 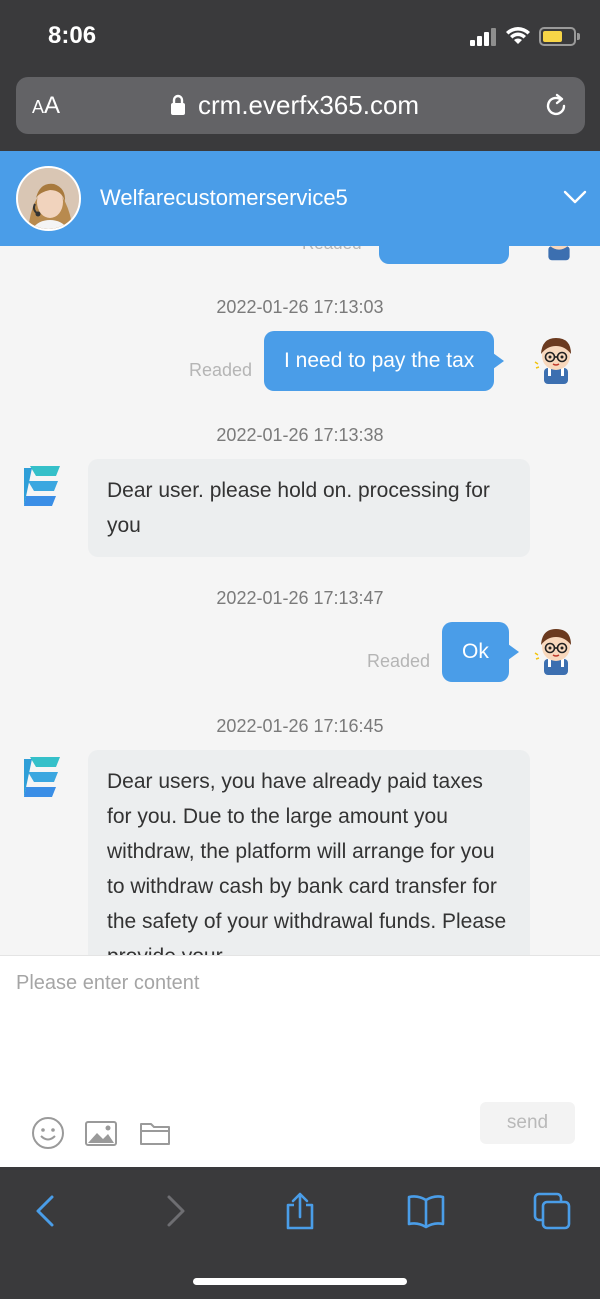 What do you see at coordinates (384, 361) in the screenshot?
I see `outgoing-message: I need to pay the tax` at bounding box center [384, 361].